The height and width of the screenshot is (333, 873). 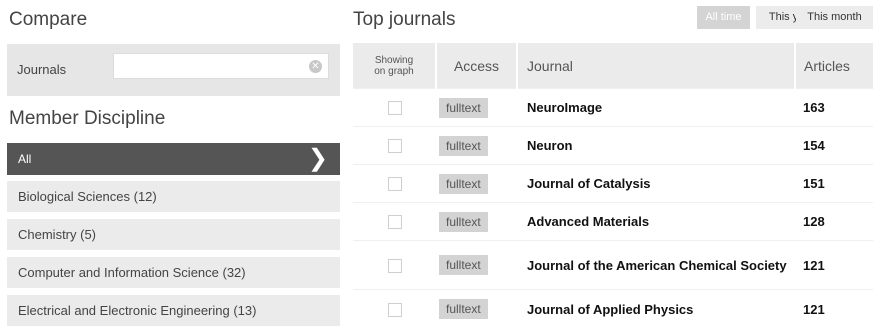 What do you see at coordinates (834, 66) in the screenshot?
I see `articles-header: Articles` at bounding box center [834, 66].